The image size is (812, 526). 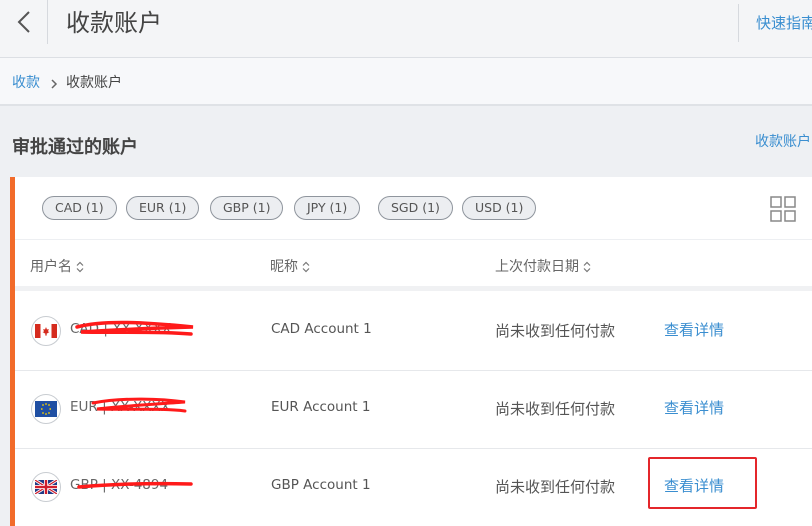 What do you see at coordinates (406, 29) in the screenshot?
I see `top-bar: 收款账户 快速指南` at bounding box center [406, 29].